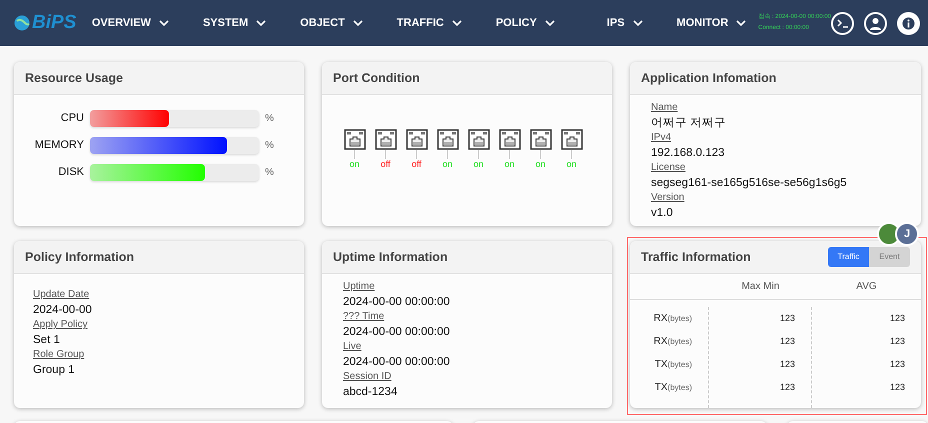 The image size is (928, 423). What do you see at coordinates (708, 78) in the screenshot?
I see `card-title: Application Infomation` at bounding box center [708, 78].